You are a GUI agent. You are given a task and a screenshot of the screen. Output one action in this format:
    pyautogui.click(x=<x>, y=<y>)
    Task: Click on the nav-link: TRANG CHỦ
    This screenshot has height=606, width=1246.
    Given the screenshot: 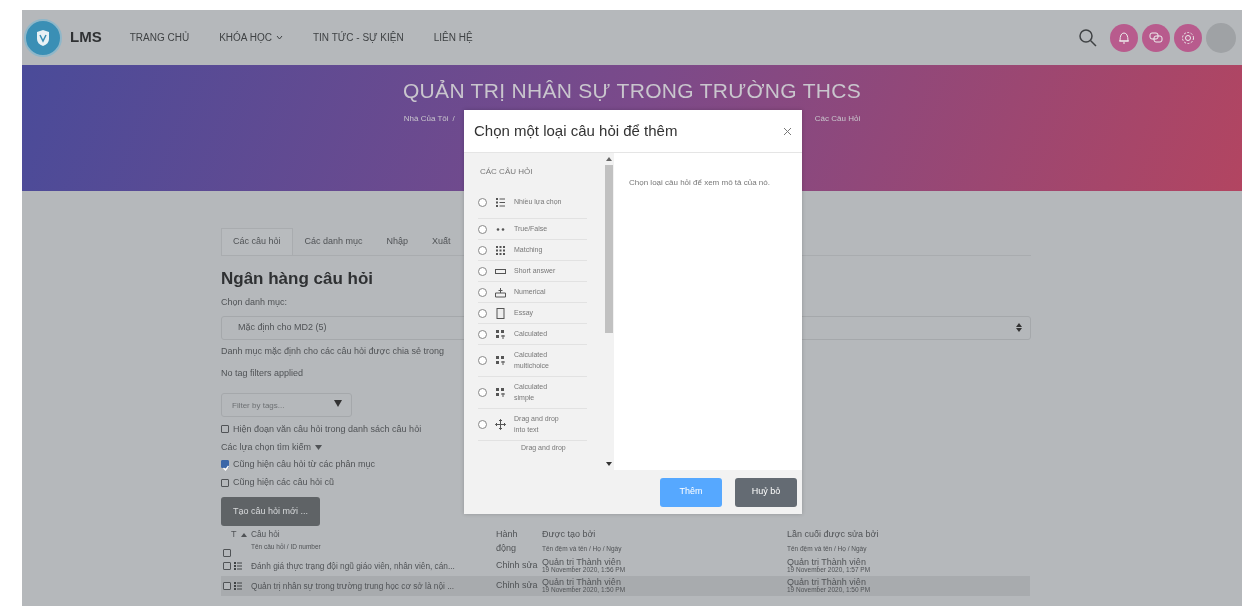 What is the action you would take?
    pyautogui.click(x=159, y=37)
    